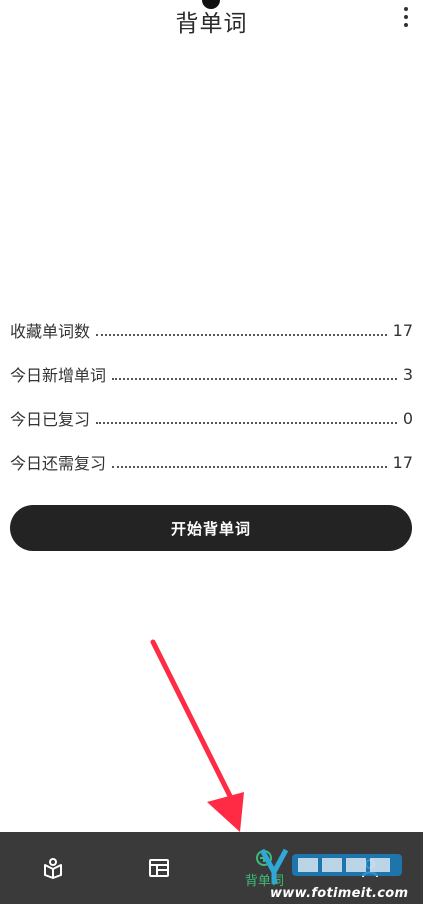 The image size is (423, 904). I want to click on stat-value: 0, so click(407, 418).